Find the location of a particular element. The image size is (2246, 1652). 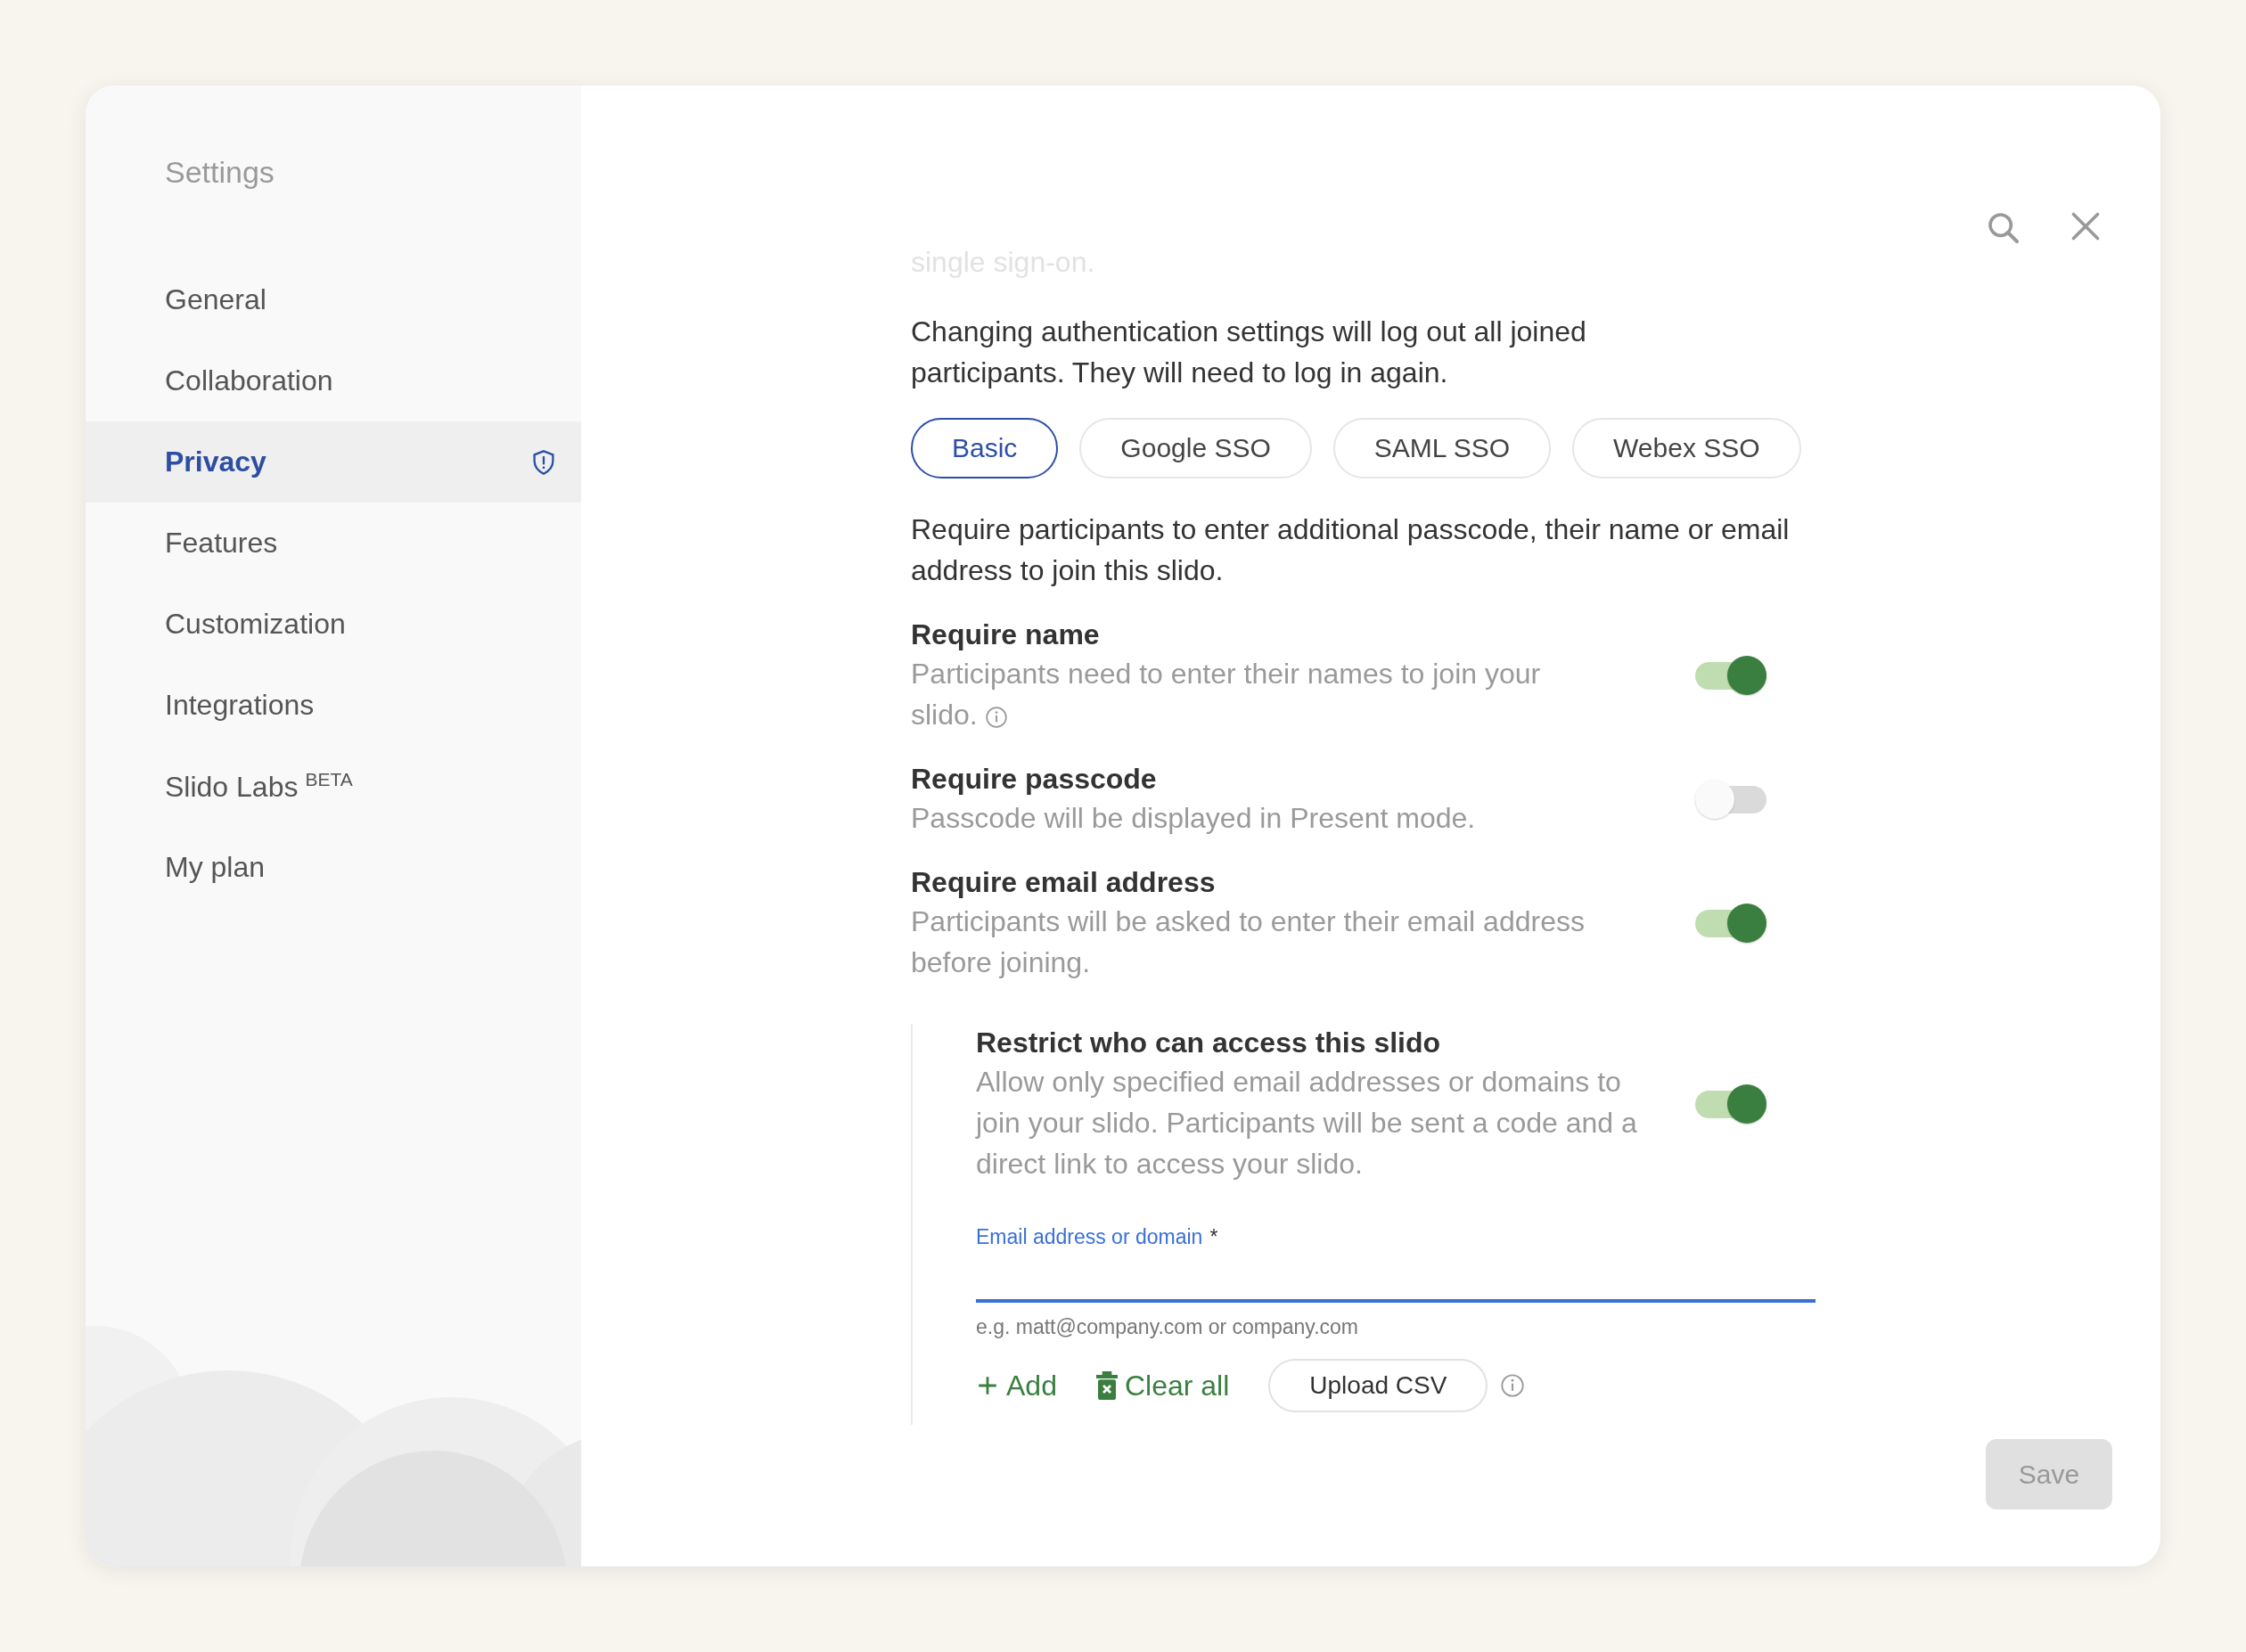

add-button: Add is located at coordinates (1017, 1386).